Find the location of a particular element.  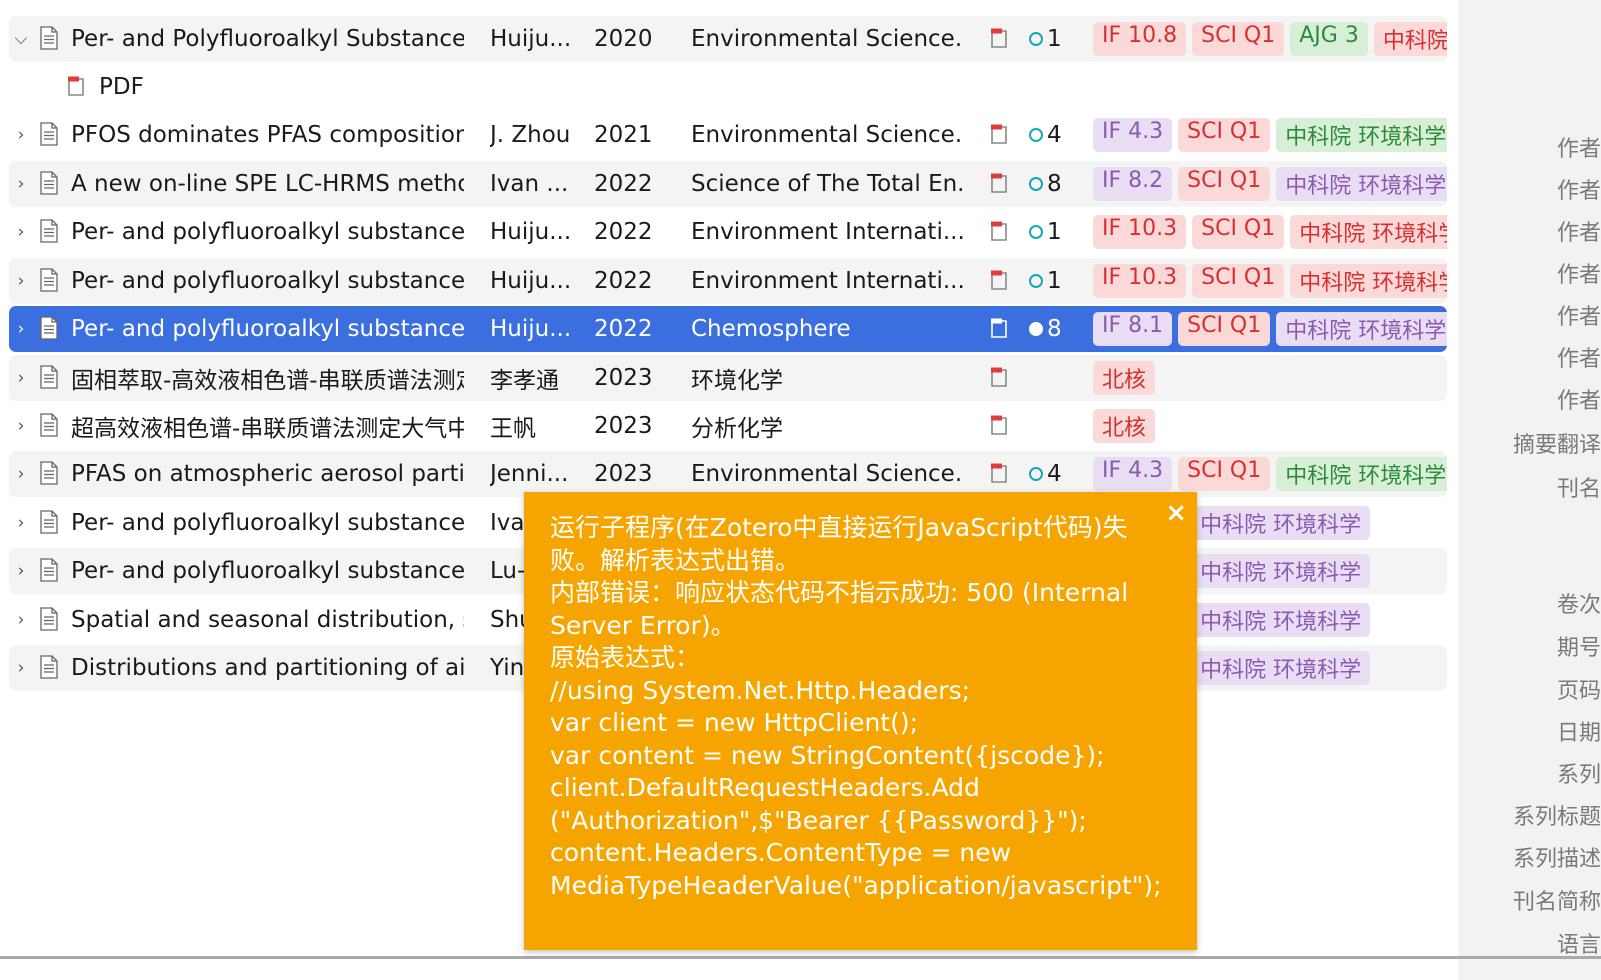

info-field-label: 日期 is located at coordinates (1578, 733).